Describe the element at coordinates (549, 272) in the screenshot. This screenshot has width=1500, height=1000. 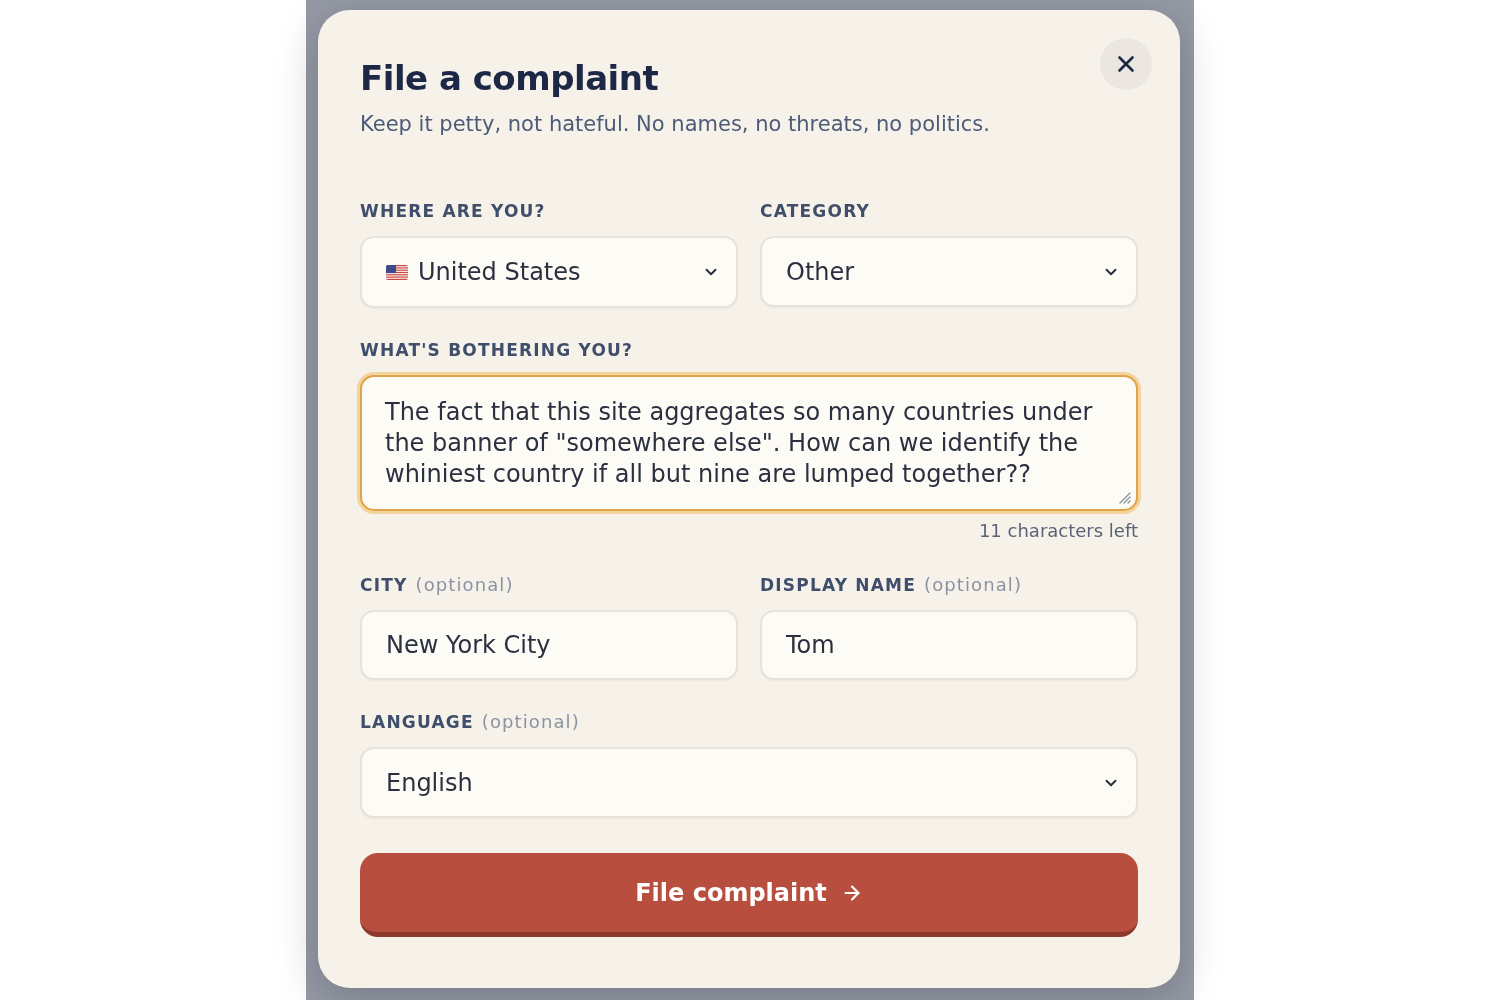
I see `country-select: United States` at that location.